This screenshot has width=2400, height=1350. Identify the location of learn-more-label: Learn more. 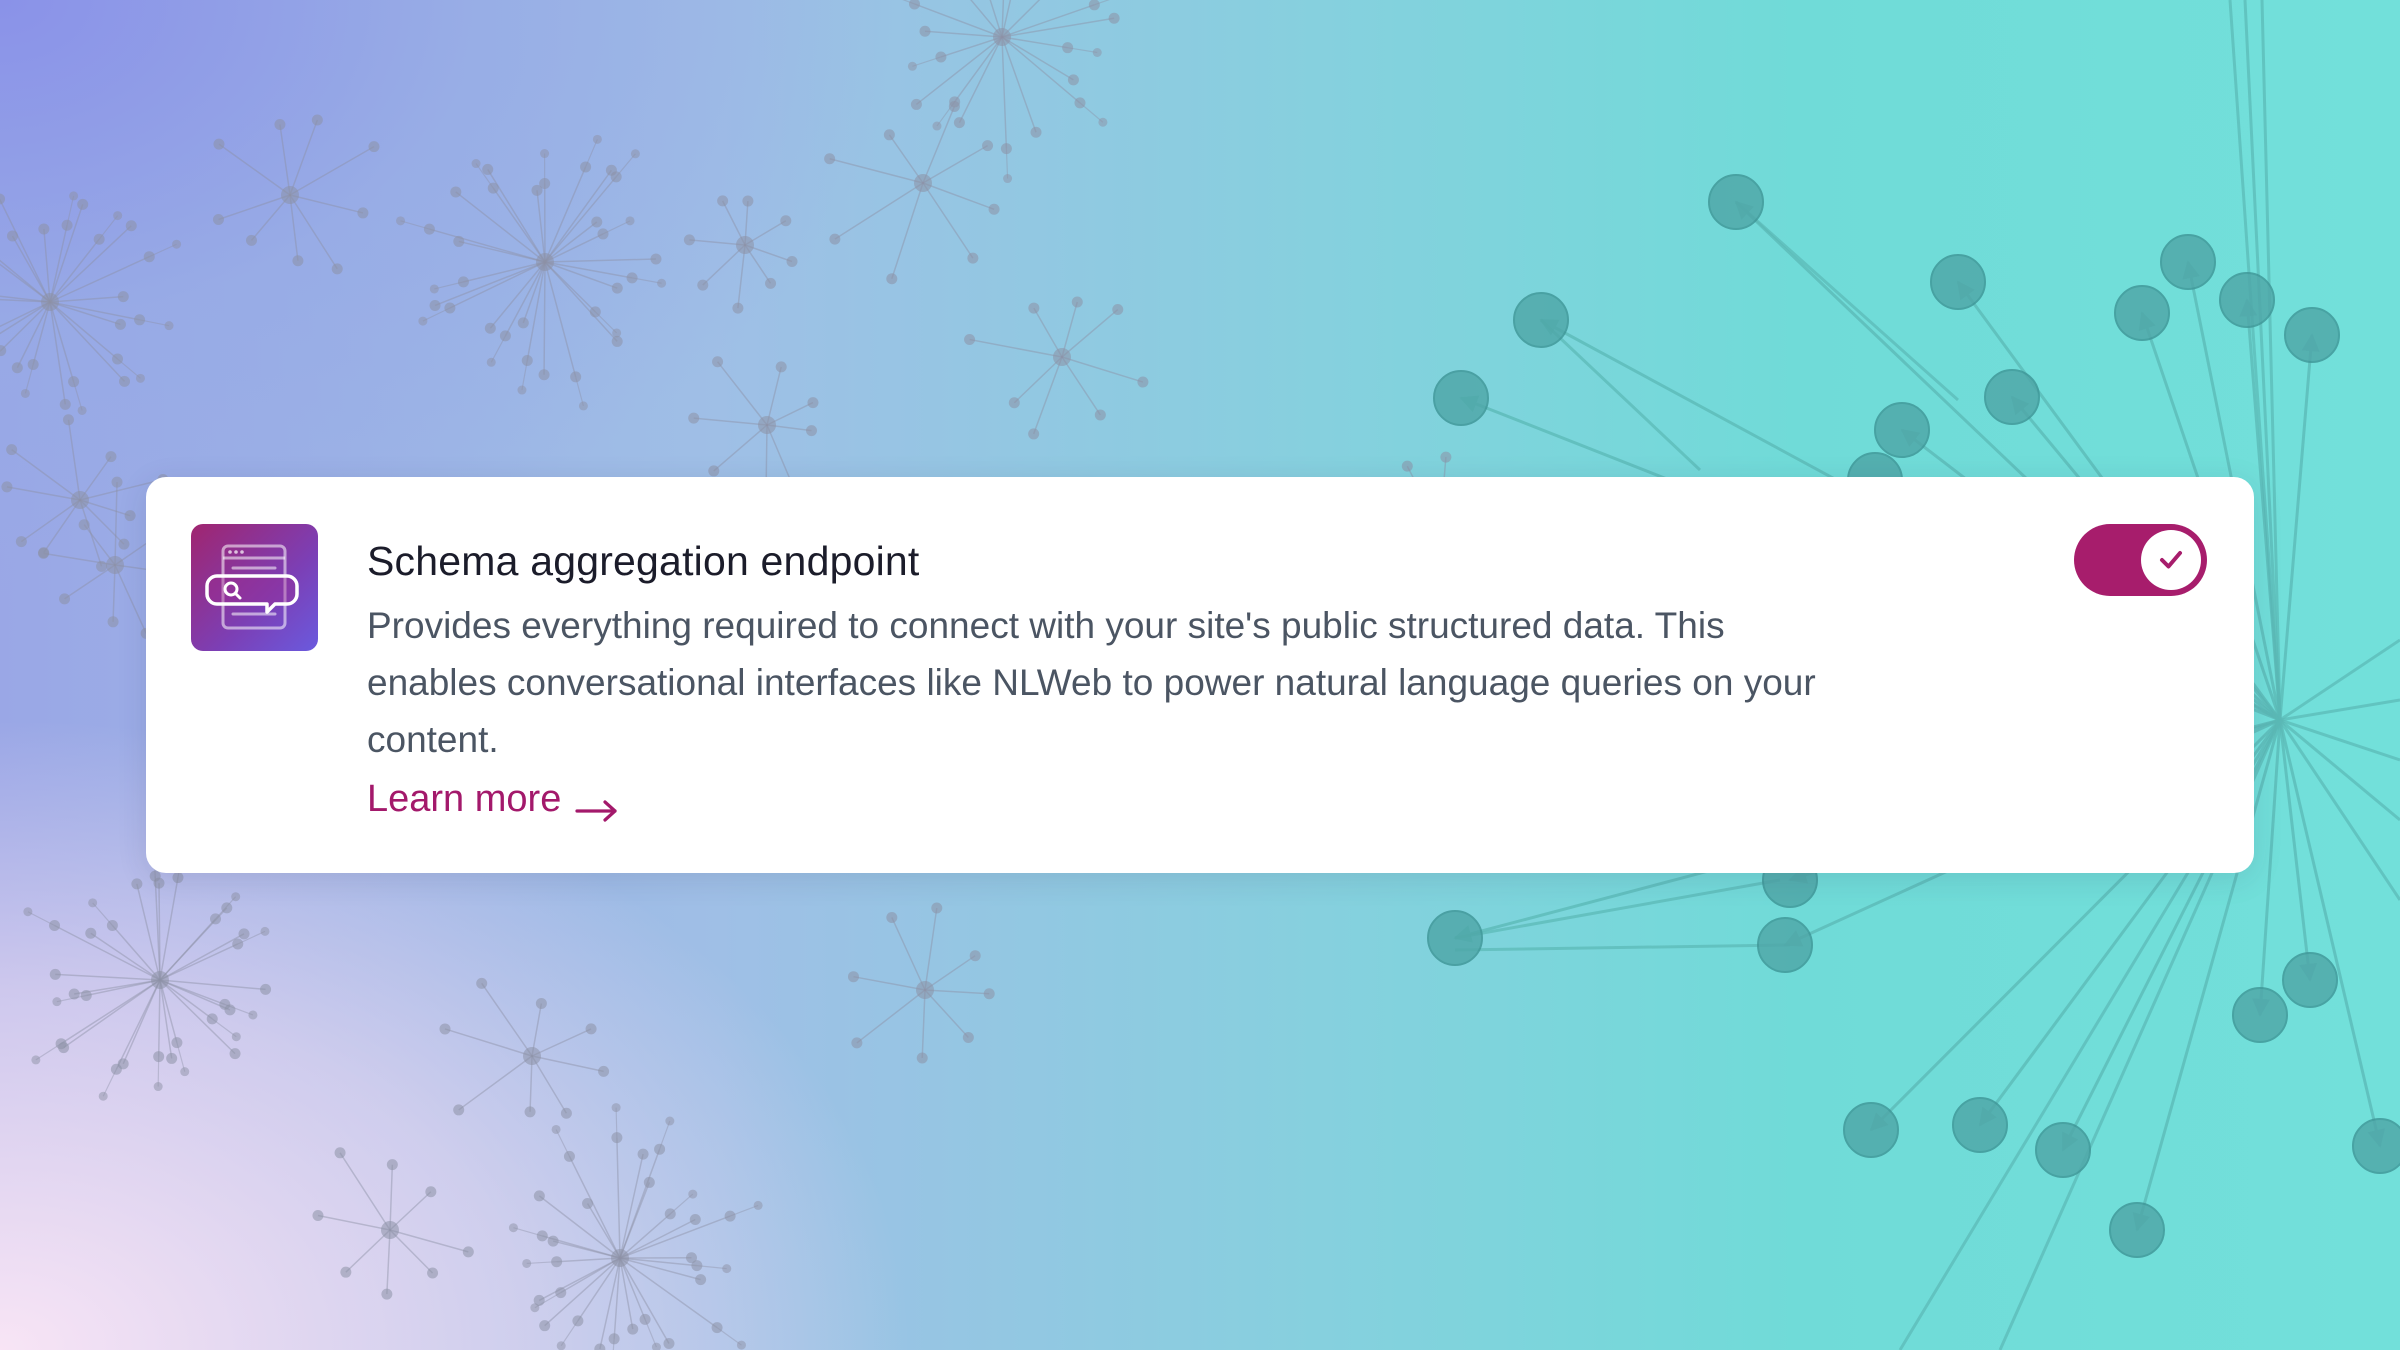
(464, 799).